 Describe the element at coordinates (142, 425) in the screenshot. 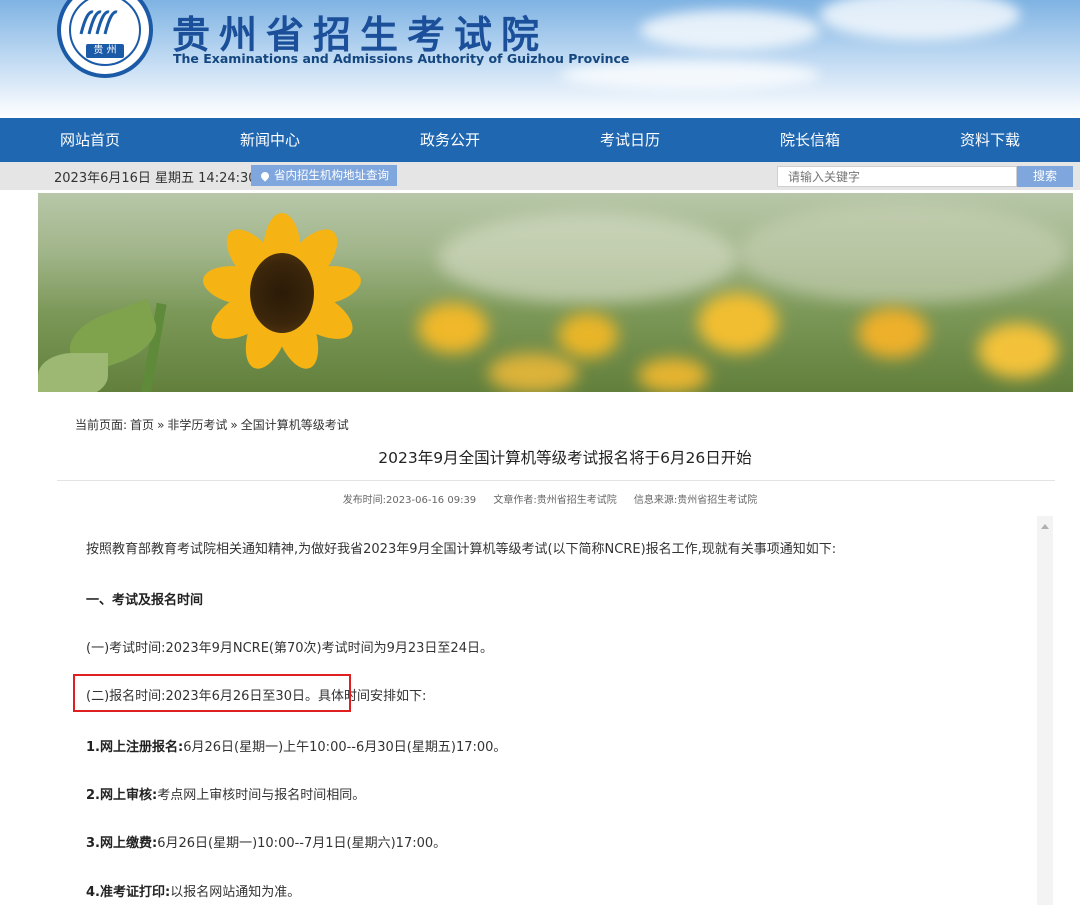

I see `breadcrumb-home-link: 首页` at that location.